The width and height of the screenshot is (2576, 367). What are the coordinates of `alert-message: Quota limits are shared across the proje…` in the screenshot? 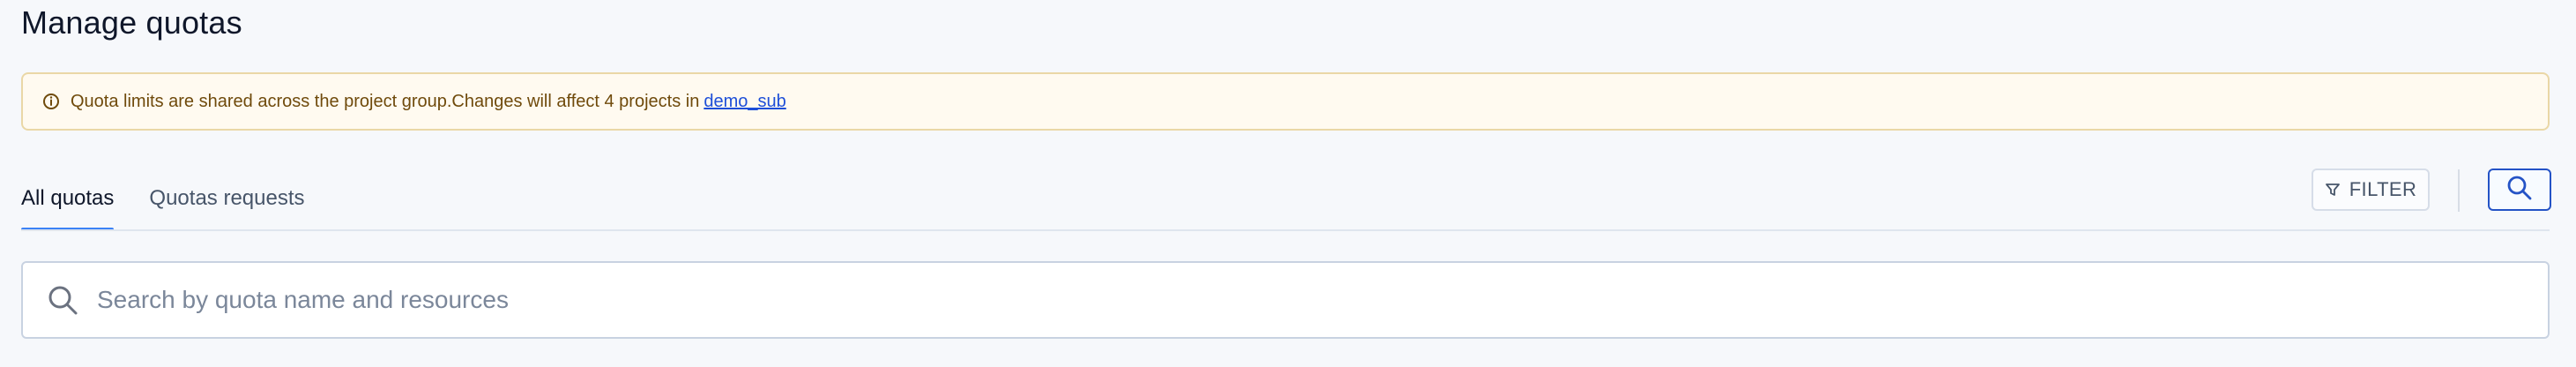 It's located at (385, 101).